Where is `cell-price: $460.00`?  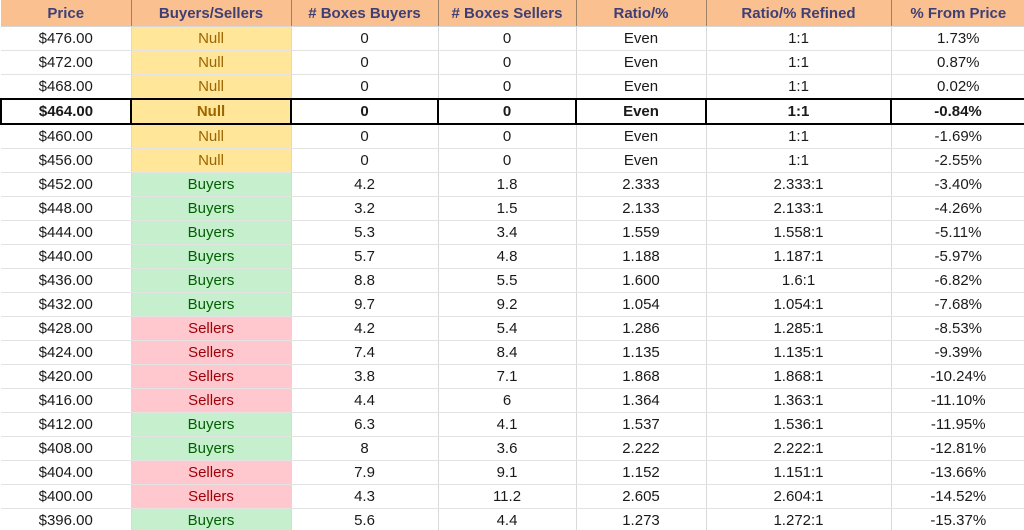 cell-price: $460.00 is located at coordinates (66, 136).